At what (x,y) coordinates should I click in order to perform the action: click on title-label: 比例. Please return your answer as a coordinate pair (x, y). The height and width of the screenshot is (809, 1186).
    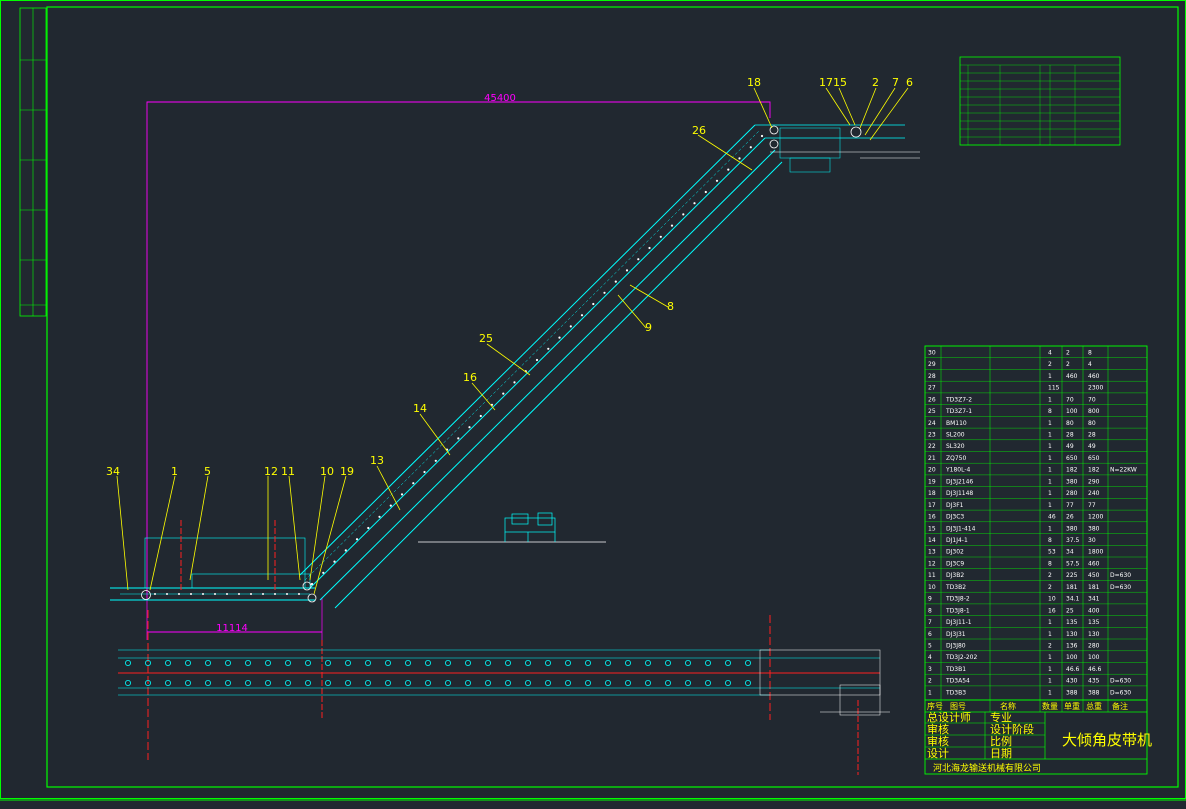
    Looking at the image, I should click on (1001, 741).